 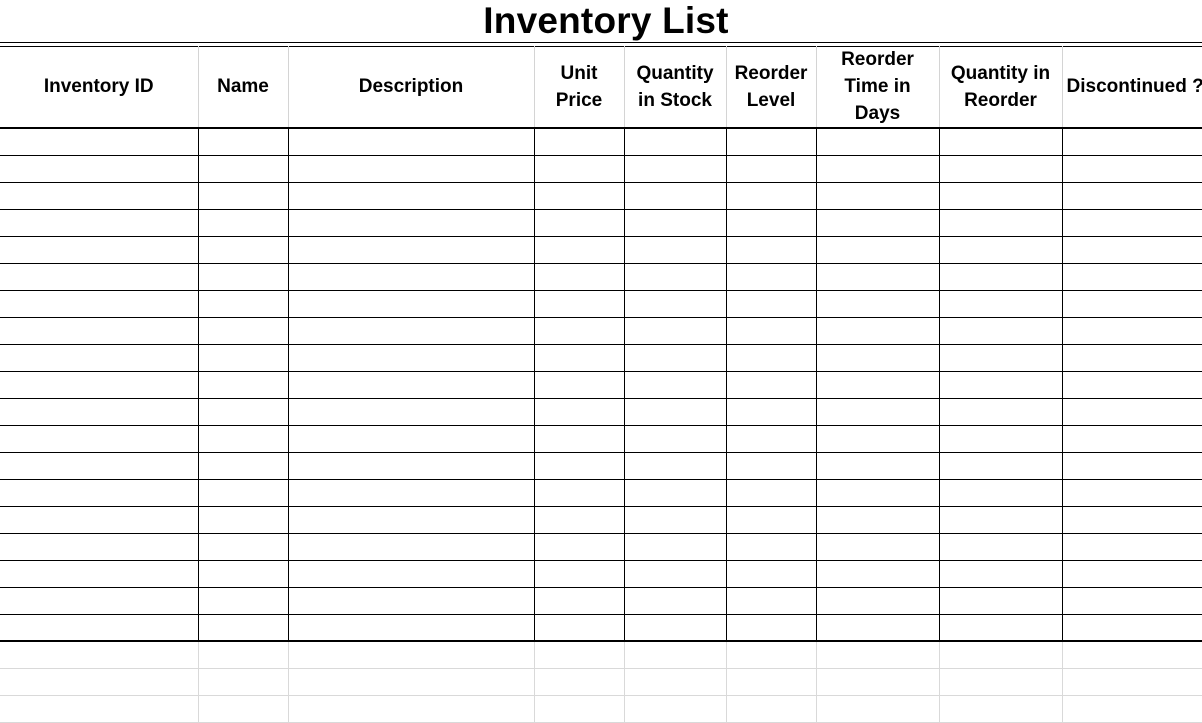 What do you see at coordinates (579, 87) in the screenshot?
I see `column-header-unit-price: Unit Price` at bounding box center [579, 87].